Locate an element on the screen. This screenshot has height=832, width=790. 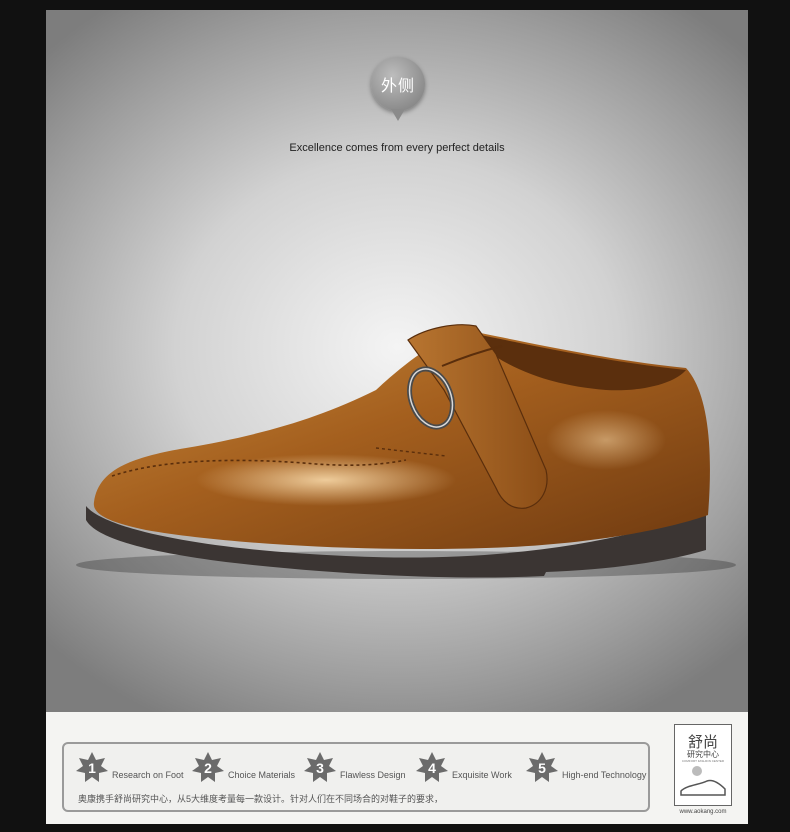
feature-item: 2 Choice Materials is located at coordinates (243, 768).